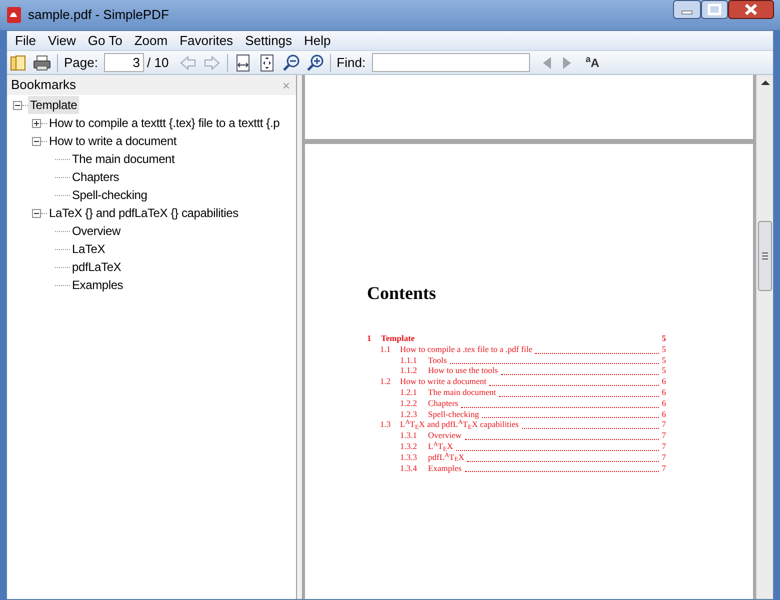  What do you see at coordinates (687, 9) in the screenshot?
I see `minimize-button` at bounding box center [687, 9].